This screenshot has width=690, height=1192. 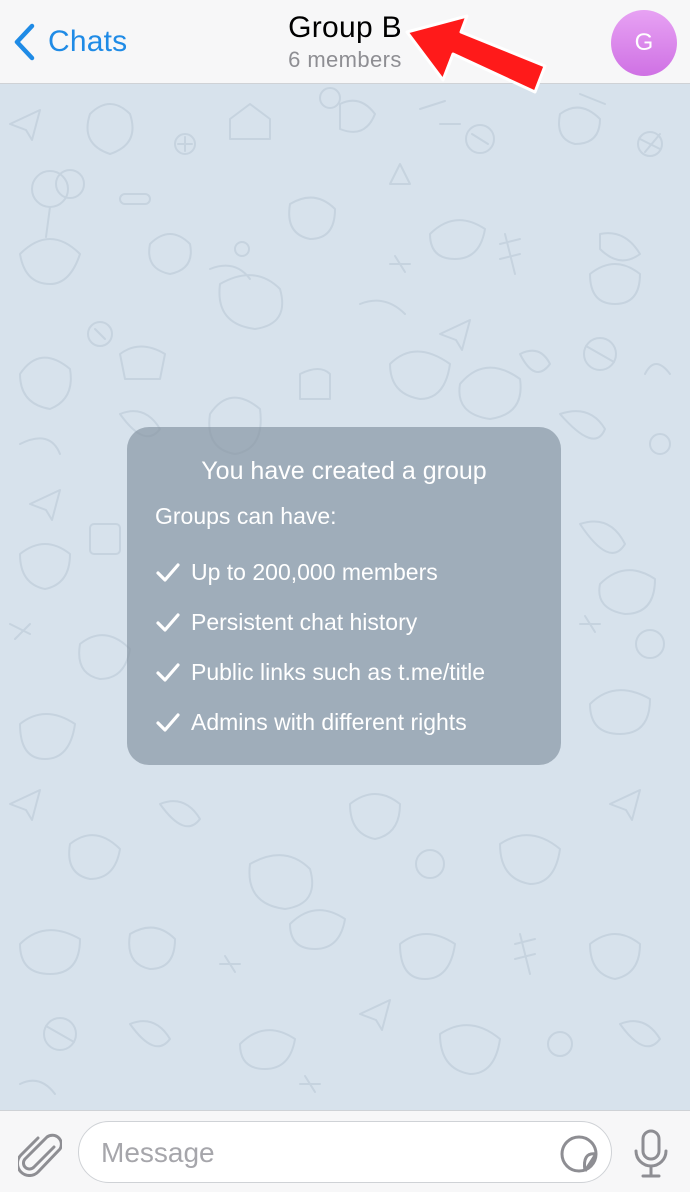 I want to click on navigation-bar: Chats Group B 6 members G, so click(x=345, y=42).